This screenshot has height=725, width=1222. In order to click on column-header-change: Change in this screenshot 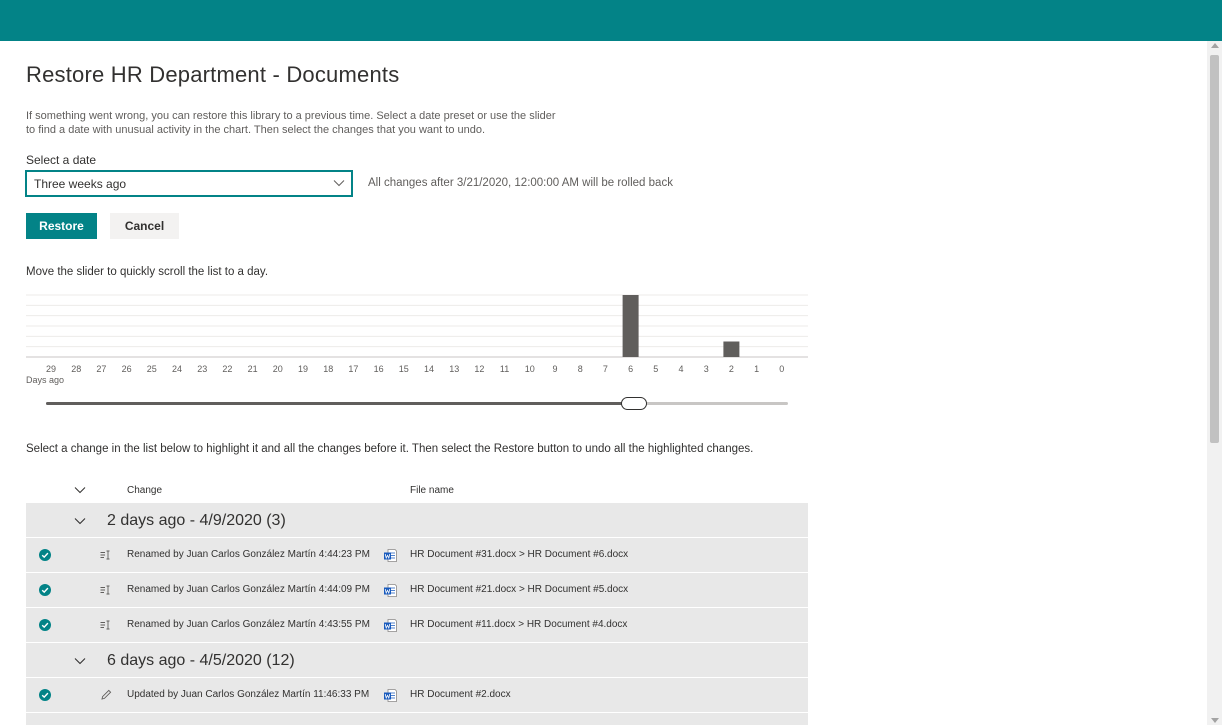, I will do `click(144, 490)`.